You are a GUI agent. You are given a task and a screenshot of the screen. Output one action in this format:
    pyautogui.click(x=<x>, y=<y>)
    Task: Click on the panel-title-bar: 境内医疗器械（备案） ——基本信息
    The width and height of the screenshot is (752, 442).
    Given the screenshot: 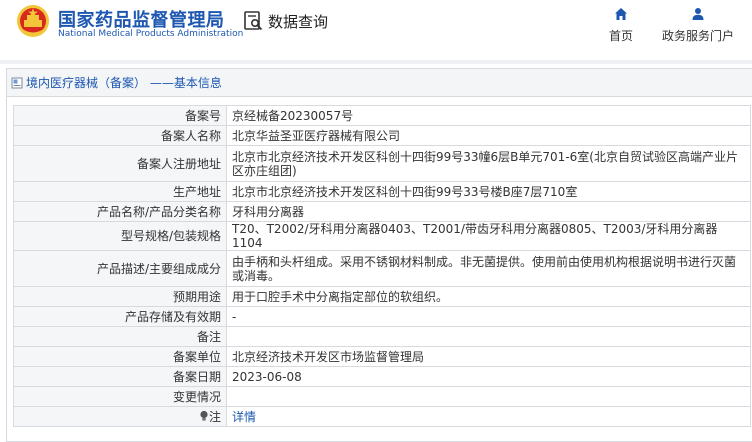 What is the action you would take?
    pyautogui.click(x=379, y=83)
    